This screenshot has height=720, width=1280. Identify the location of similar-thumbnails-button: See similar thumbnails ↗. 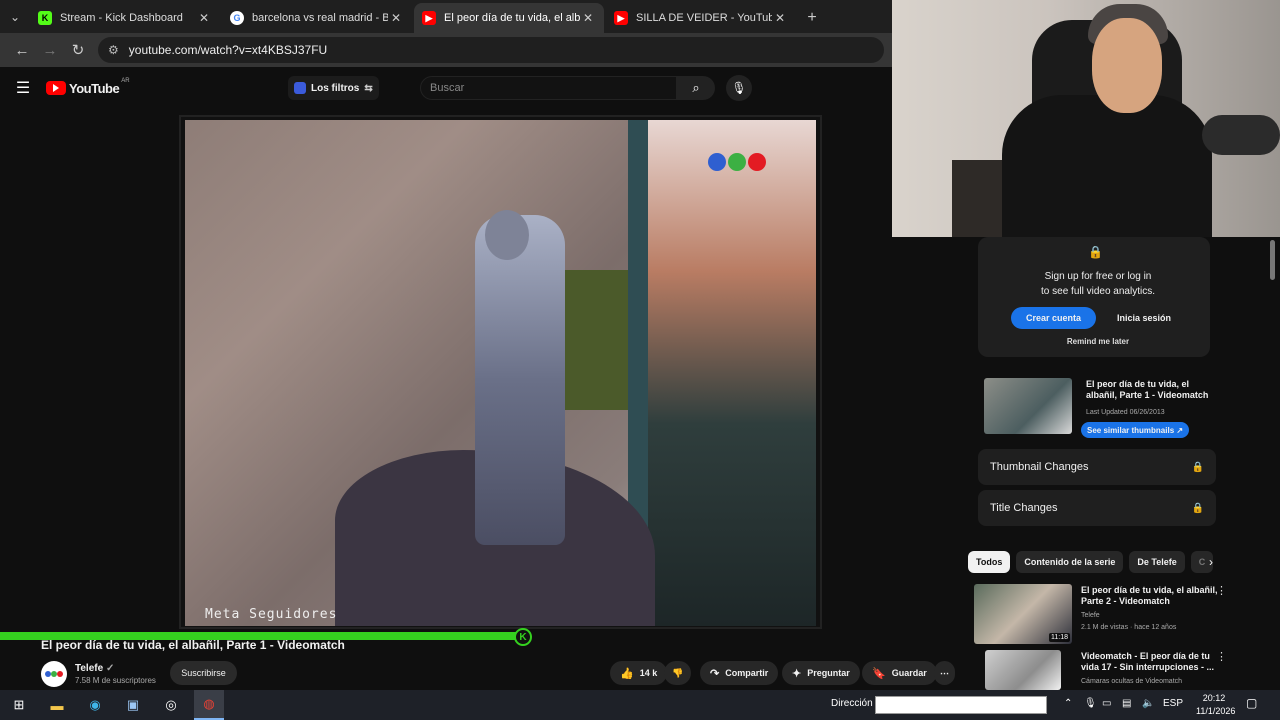
(1135, 430).